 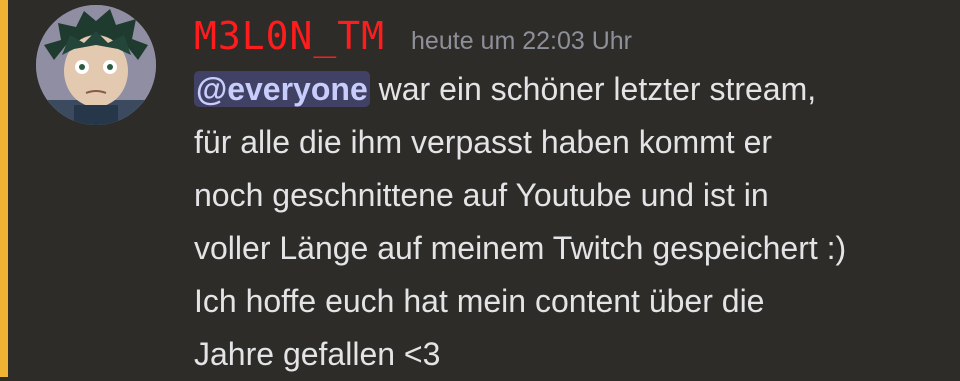 What do you see at coordinates (593, 89) in the screenshot?
I see `message-text: war ein schöner letzter stream,` at bounding box center [593, 89].